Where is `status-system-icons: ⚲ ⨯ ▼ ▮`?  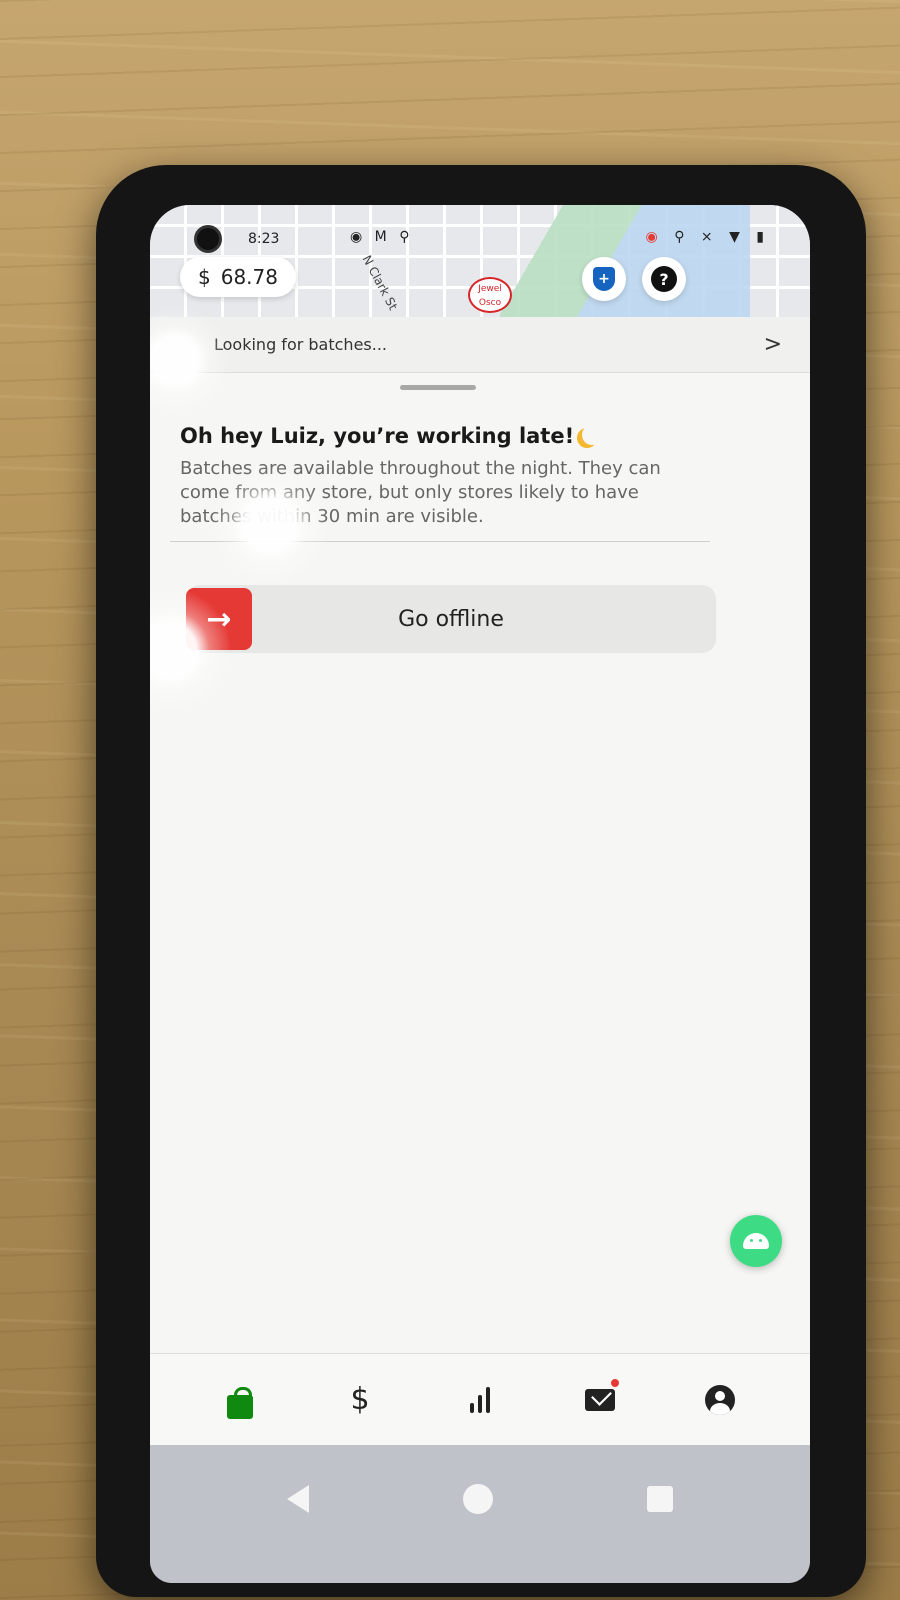 status-system-icons: ⚲ ⨯ ▼ ▮ is located at coordinates (722, 237).